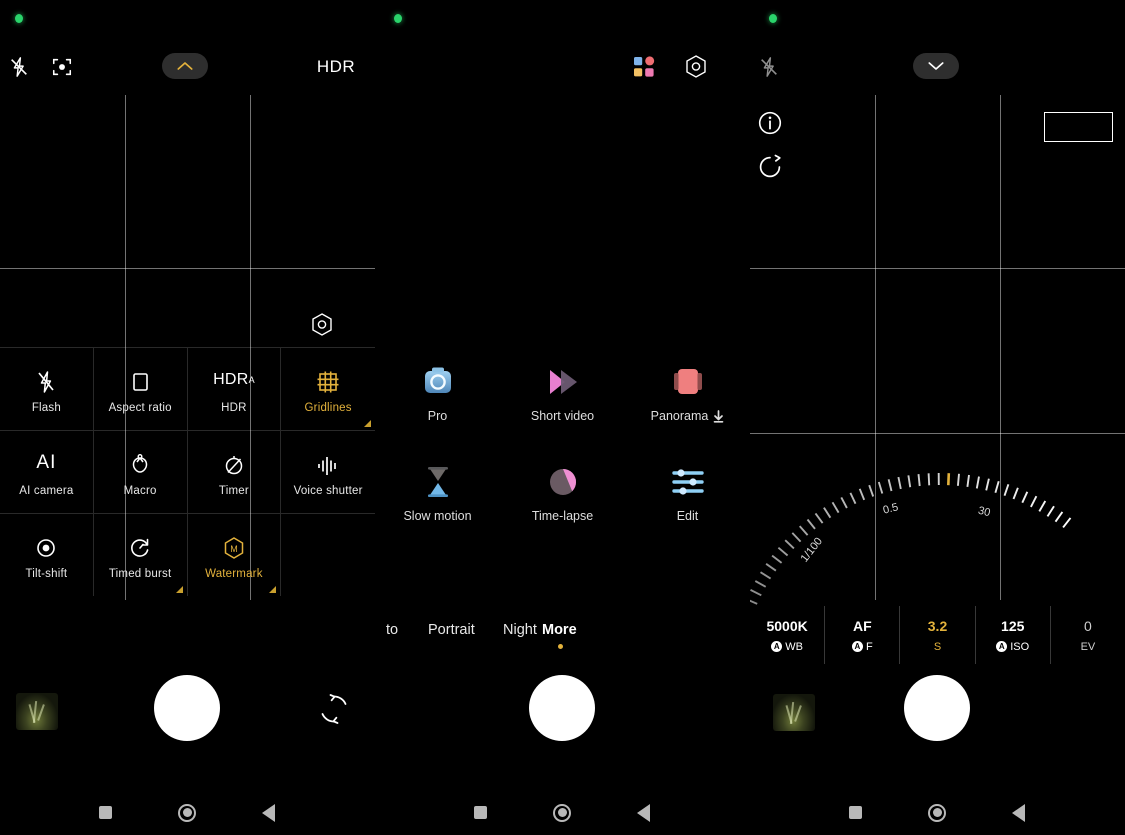  Describe the element at coordinates (46, 490) in the screenshot. I see `setting-label: AI camera` at that location.